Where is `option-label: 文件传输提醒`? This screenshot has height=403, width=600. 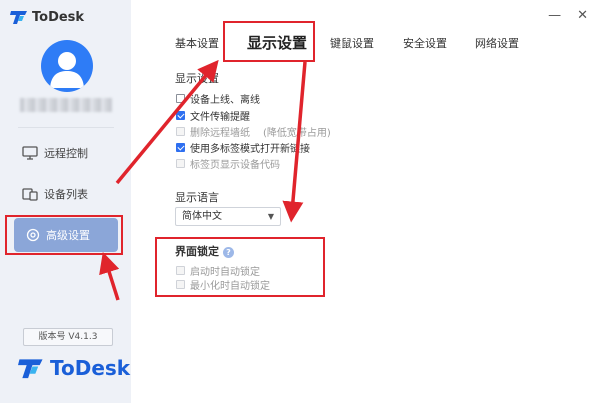
option-label: 文件传输提醒 is located at coordinates (220, 117).